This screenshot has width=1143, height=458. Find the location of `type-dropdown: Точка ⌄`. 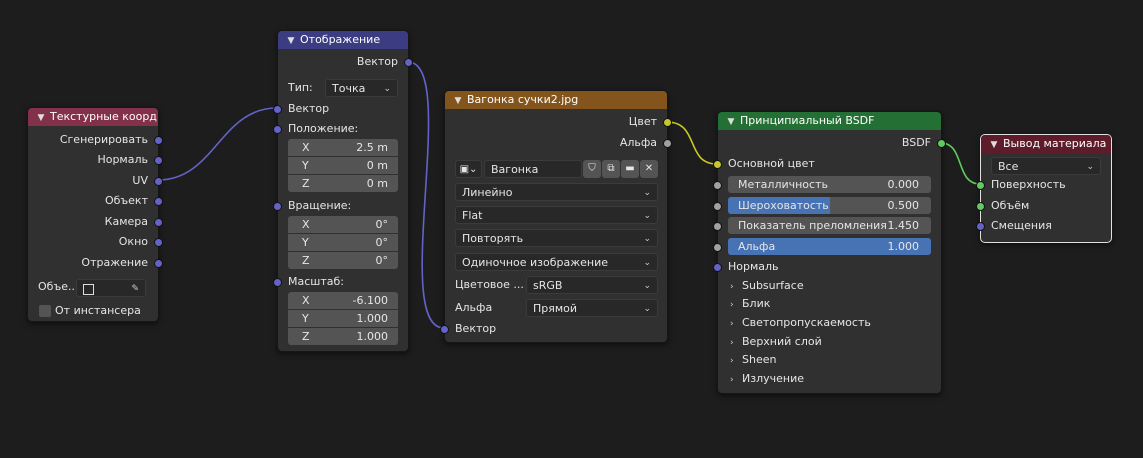

type-dropdown: Точка ⌄ is located at coordinates (361, 88).